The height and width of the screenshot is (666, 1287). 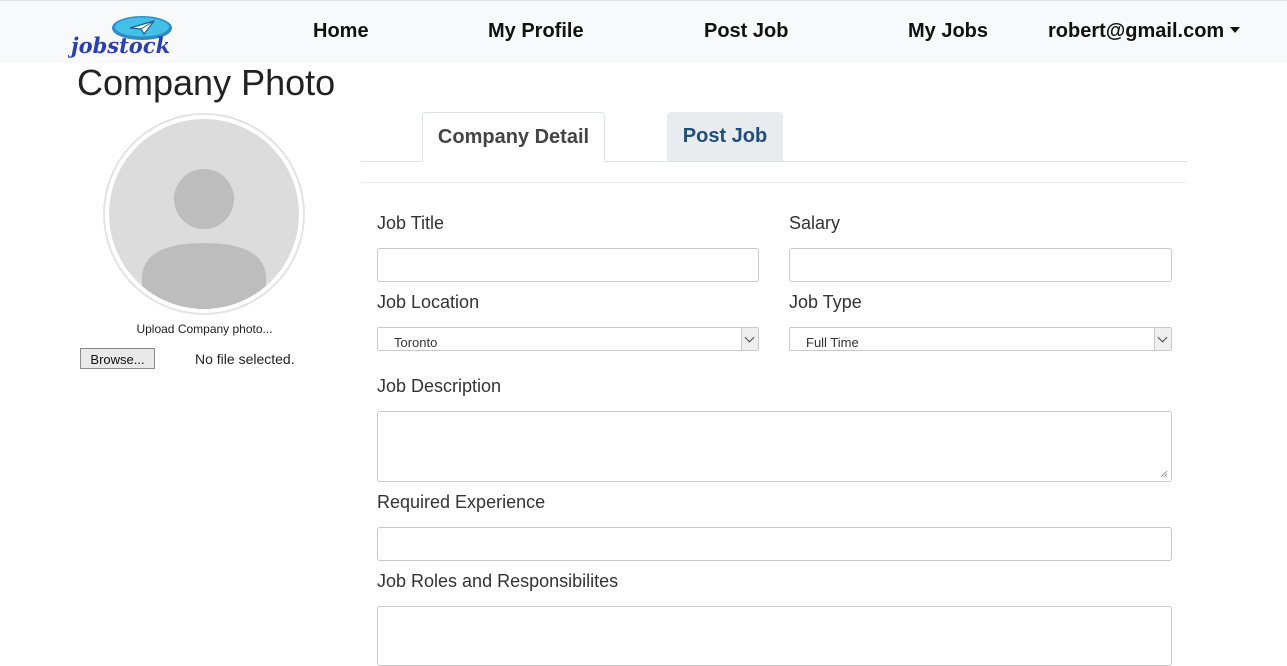 What do you see at coordinates (513, 137) in the screenshot?
I see `tab-company-detail: Company Detail` at bounding box center [513, 137].